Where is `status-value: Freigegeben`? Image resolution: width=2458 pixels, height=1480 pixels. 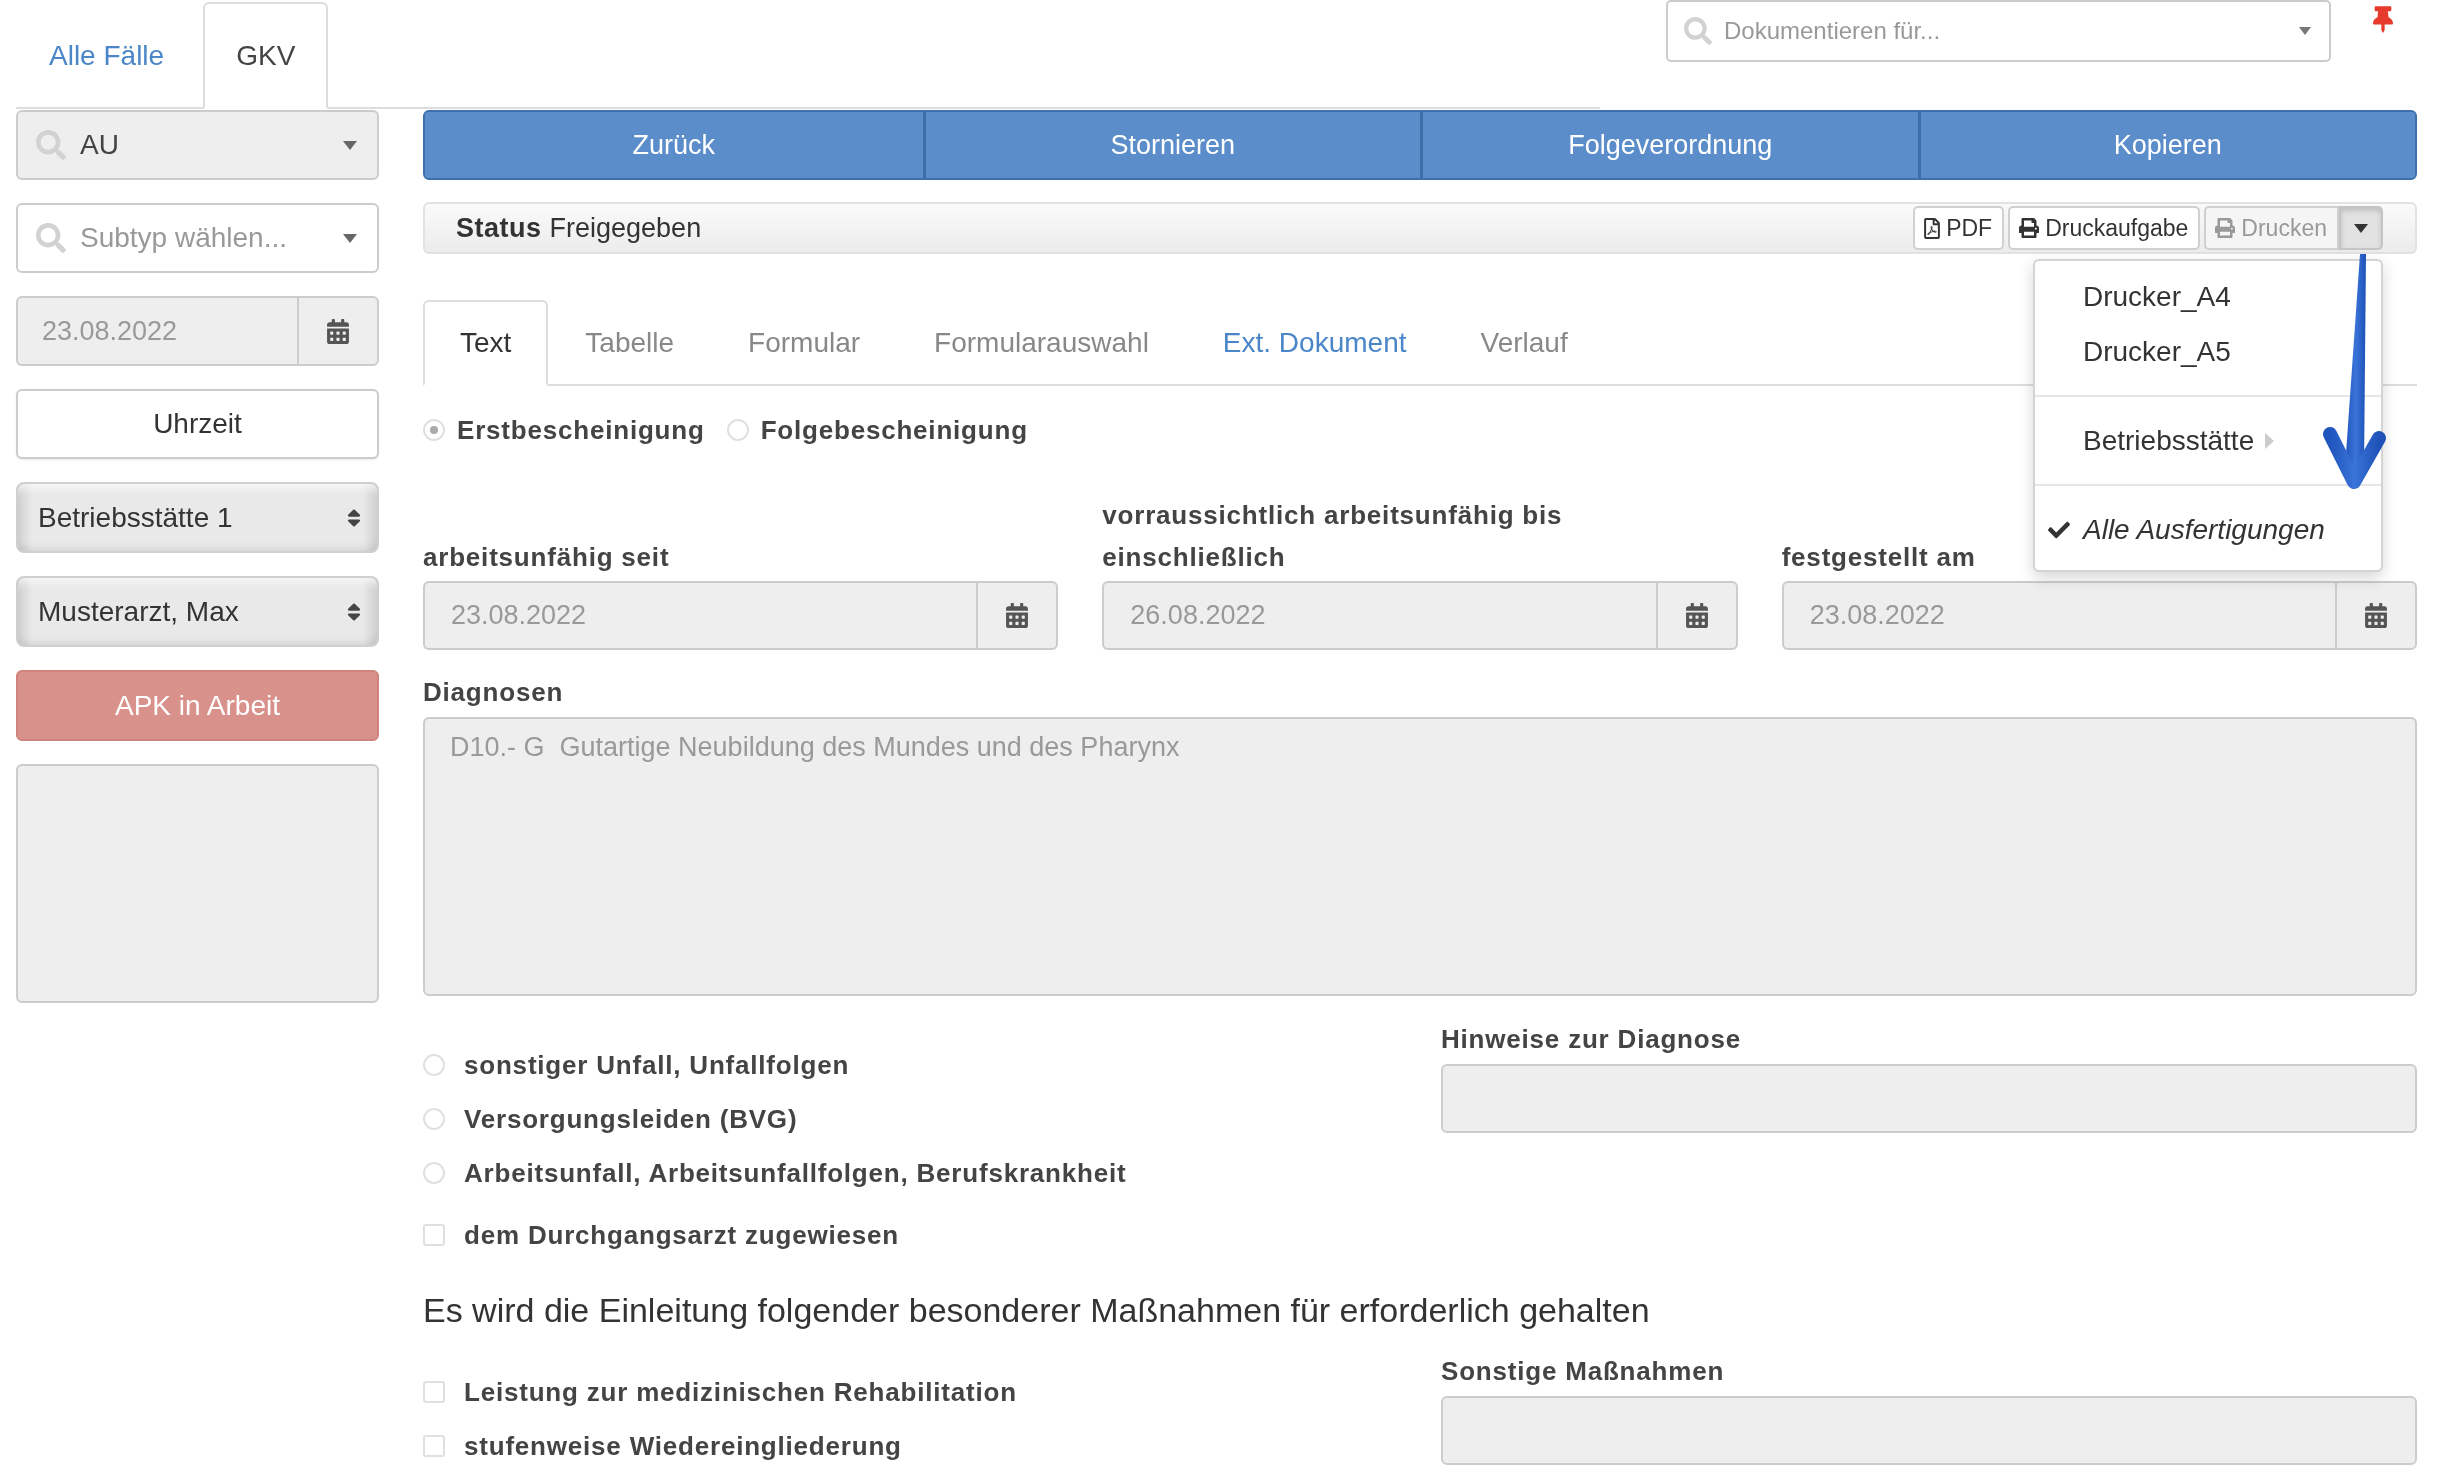 status-value: Freigegeben is located at coordinates (625, 228).